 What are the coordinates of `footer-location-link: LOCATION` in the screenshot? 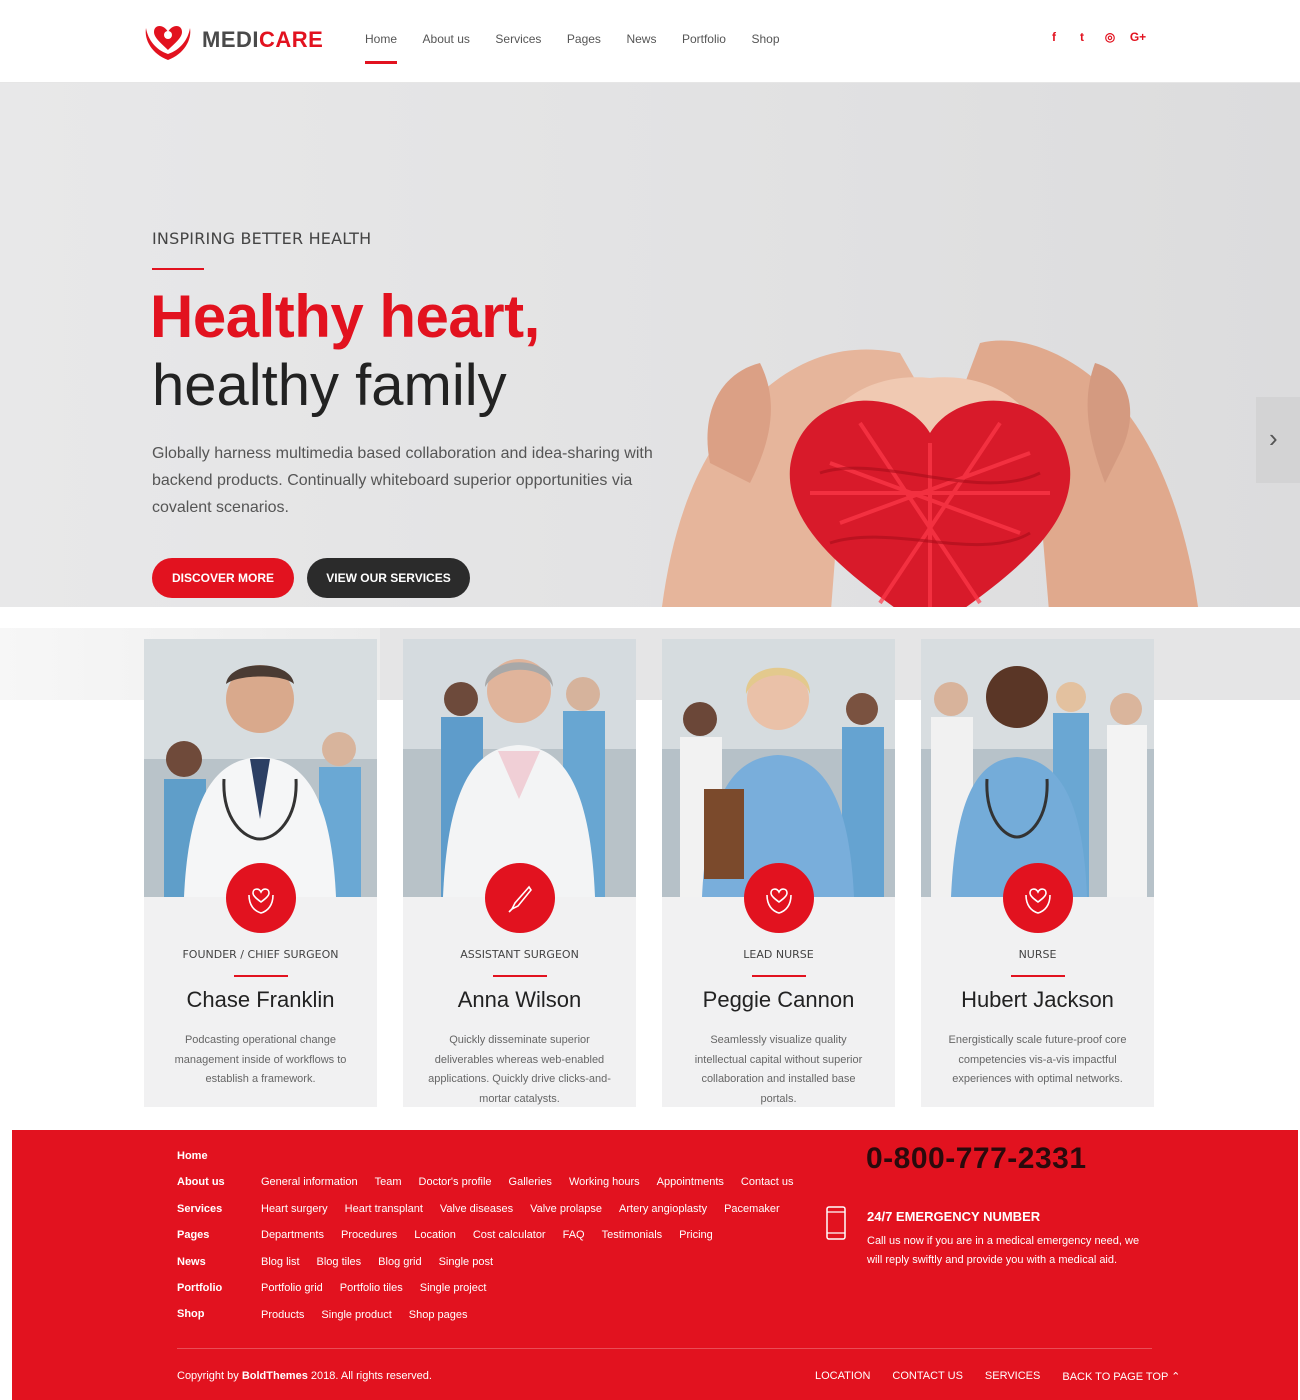 It's located at (842, 1376).